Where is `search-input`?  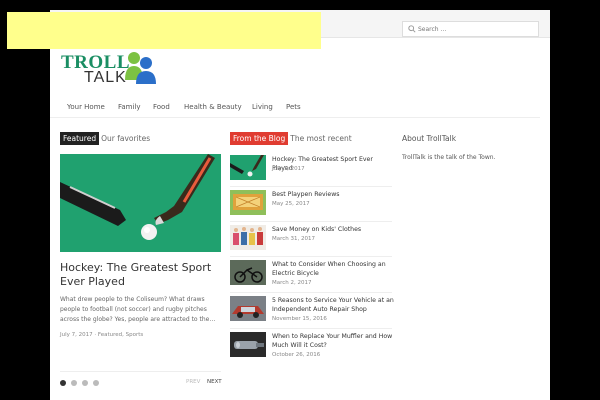 search-input is located at coordinates (475, 29).